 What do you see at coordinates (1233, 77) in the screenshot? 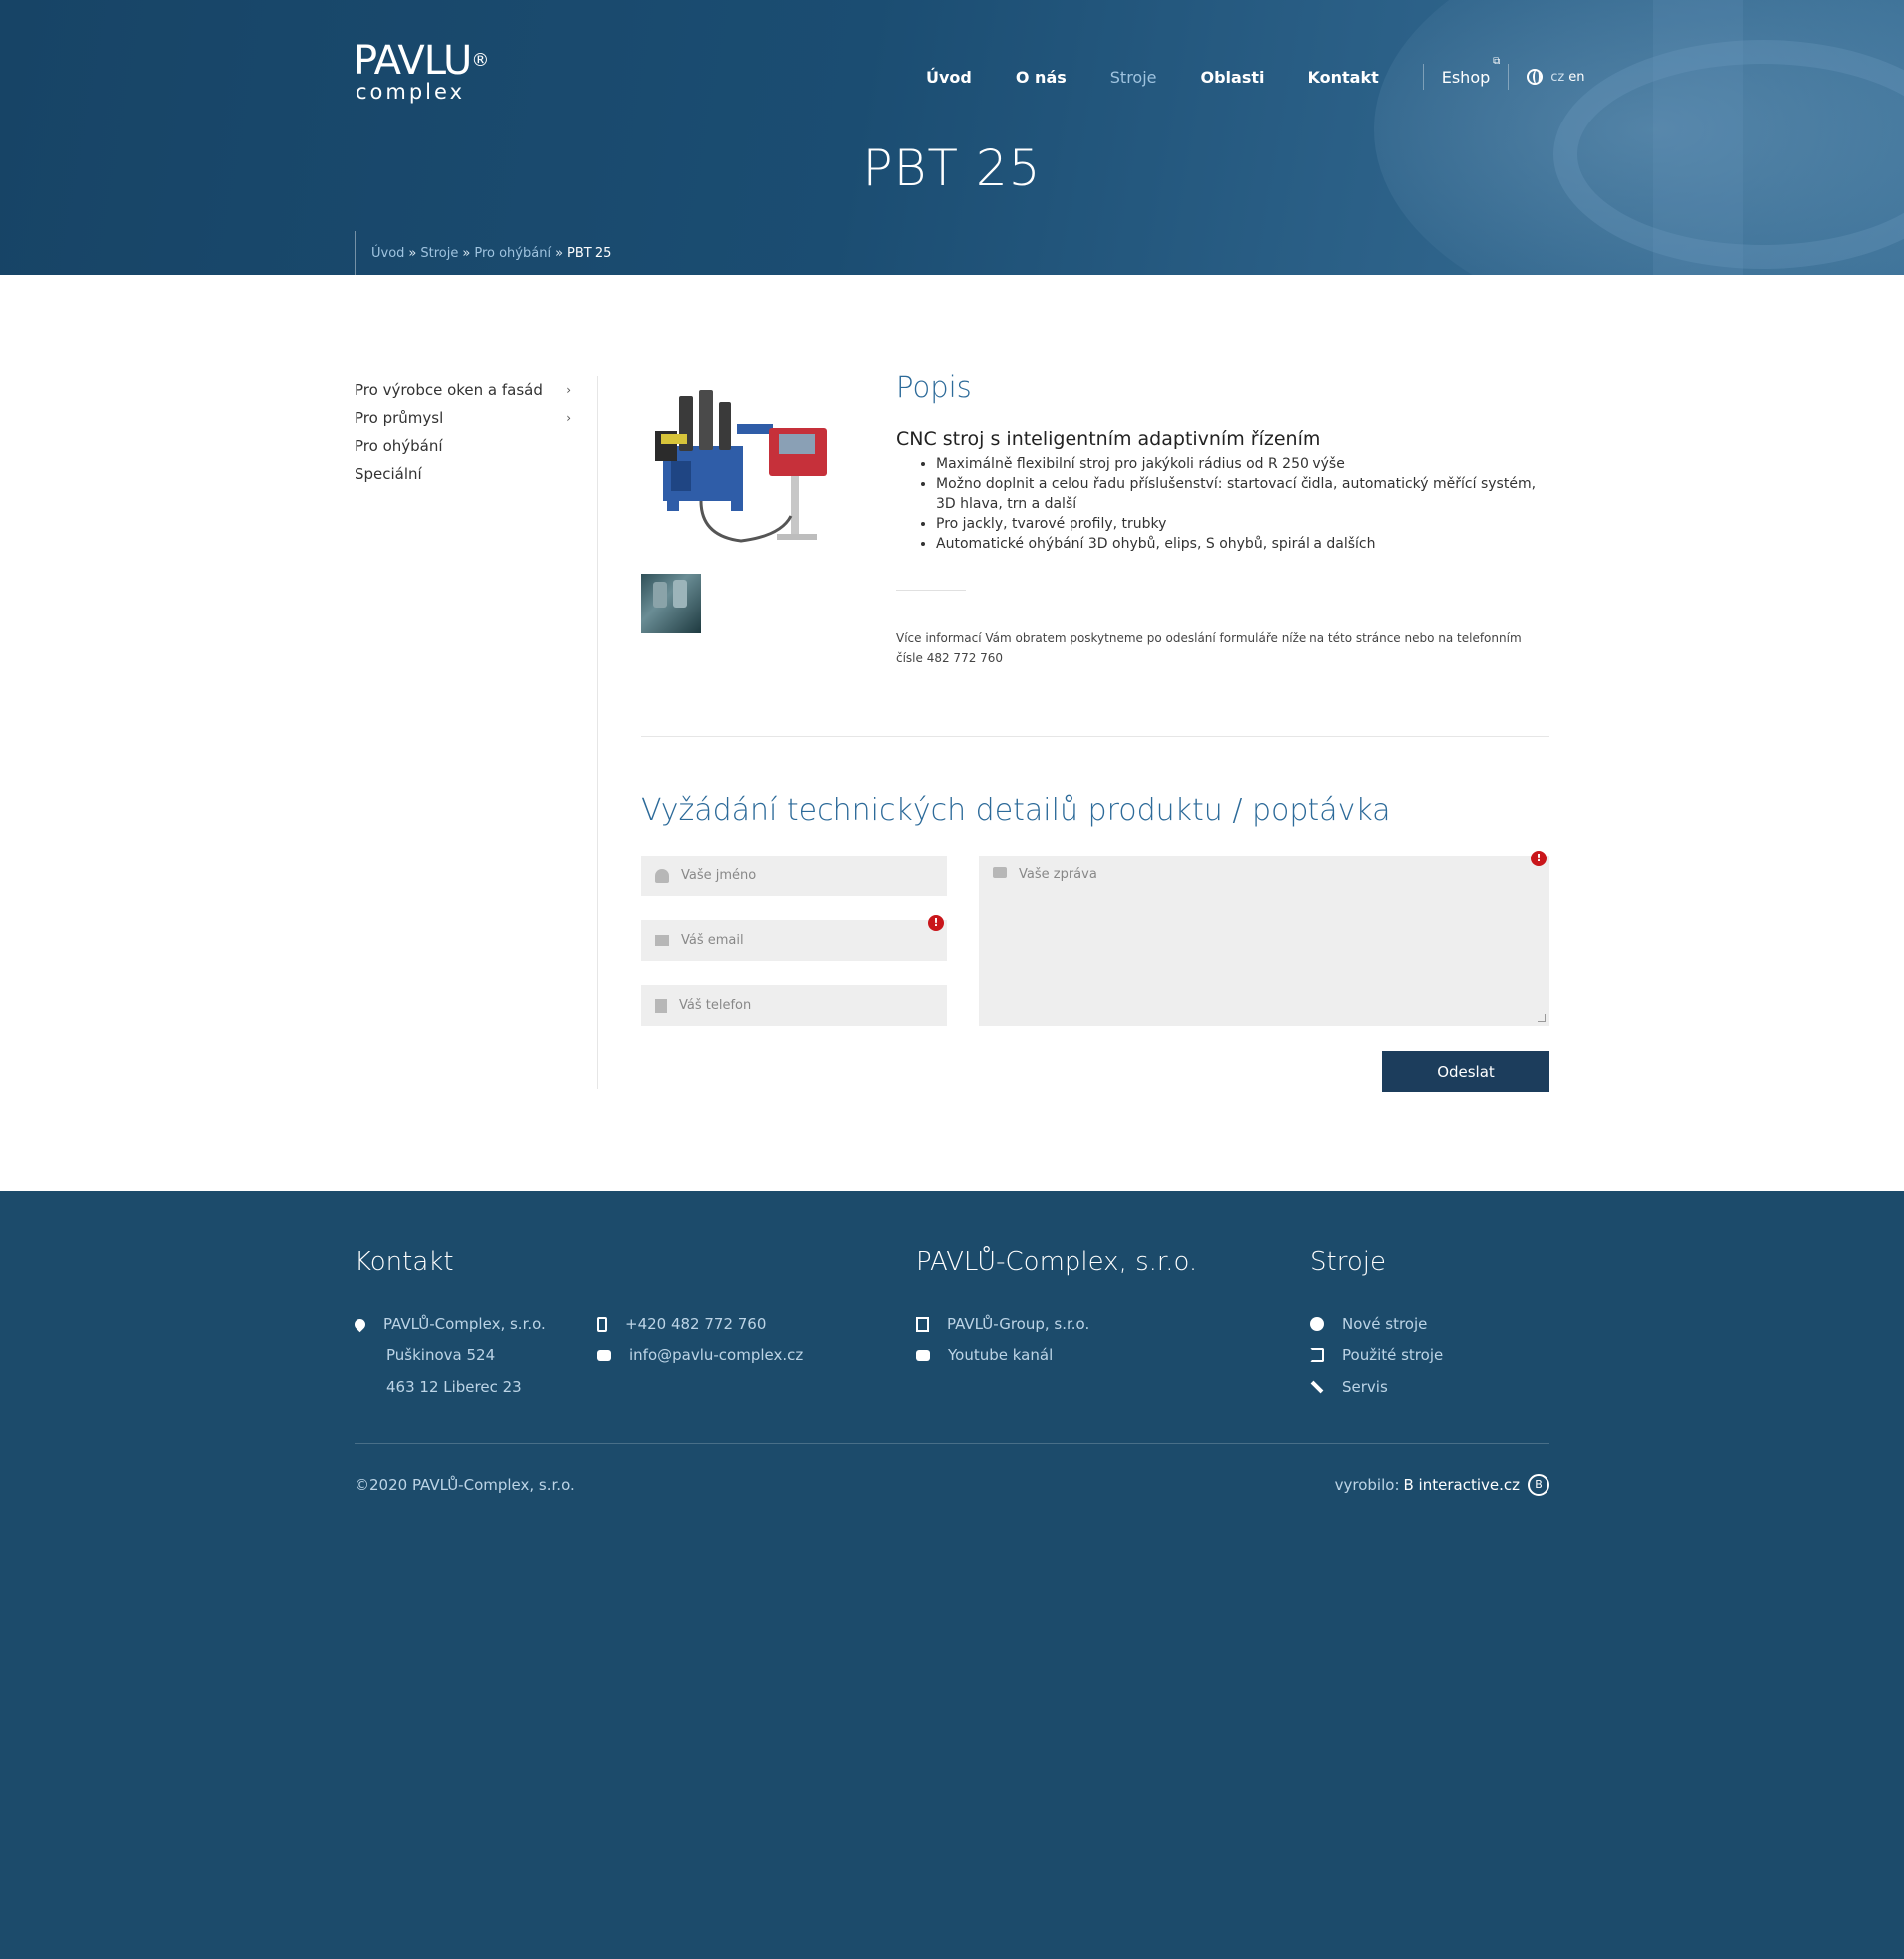
I see `nav-oblasti: Oblasti` at bounding box center [1233, 77].